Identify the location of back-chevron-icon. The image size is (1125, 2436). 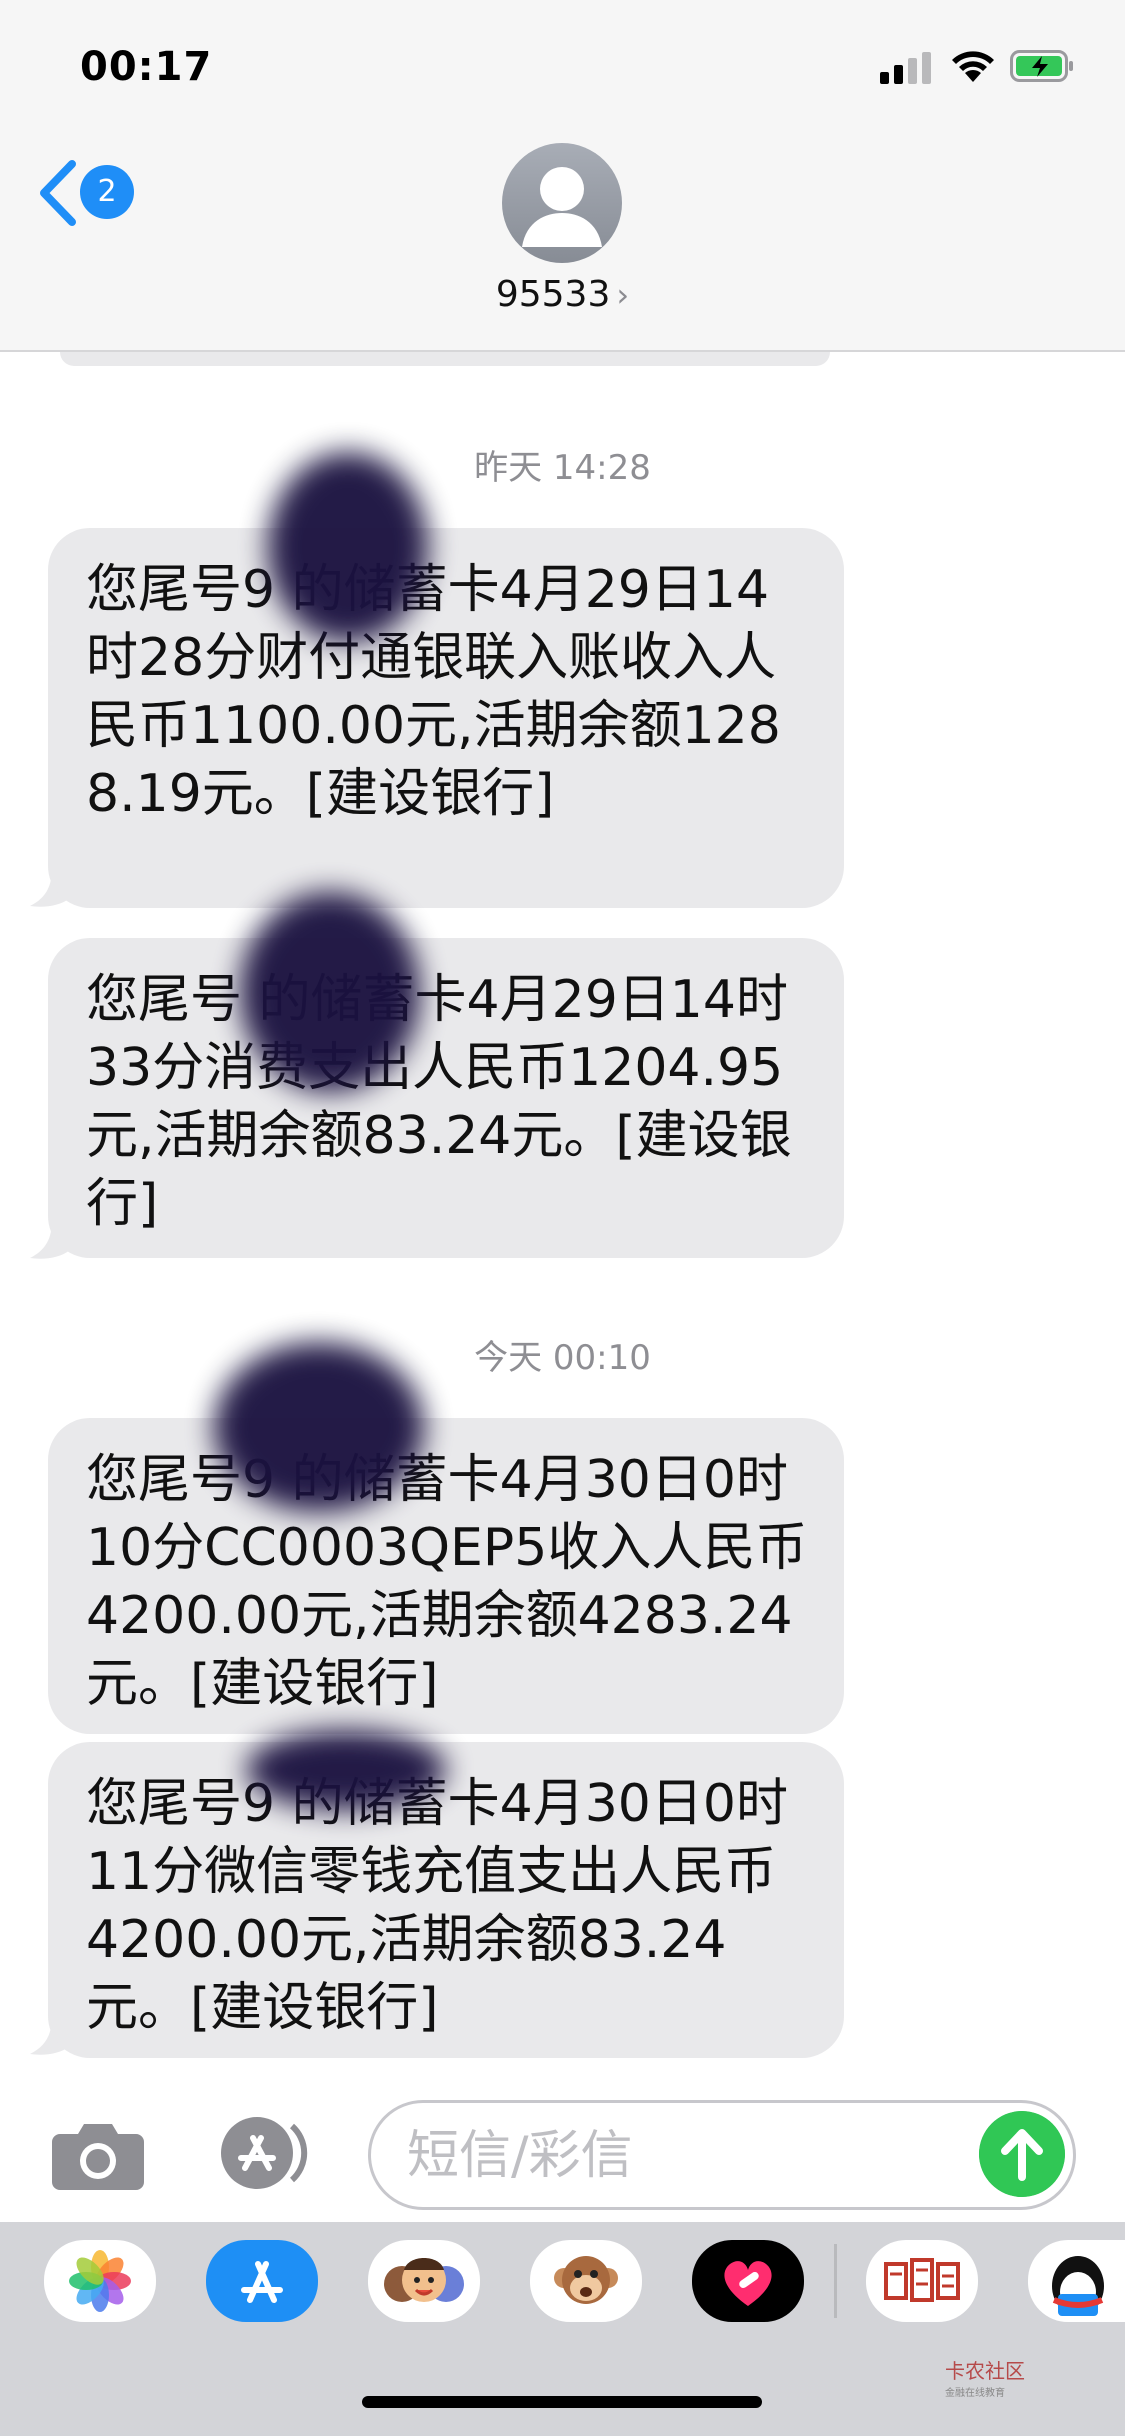
(57, 193).